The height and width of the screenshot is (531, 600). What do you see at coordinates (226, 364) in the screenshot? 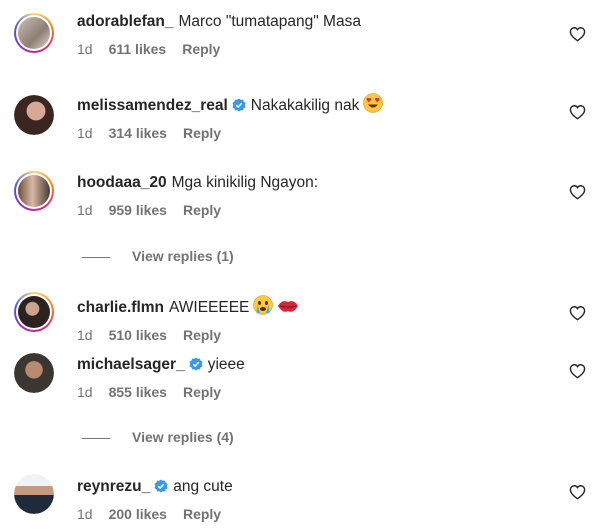
I see `comment-text: yieee` at bounding box center [226, 364].